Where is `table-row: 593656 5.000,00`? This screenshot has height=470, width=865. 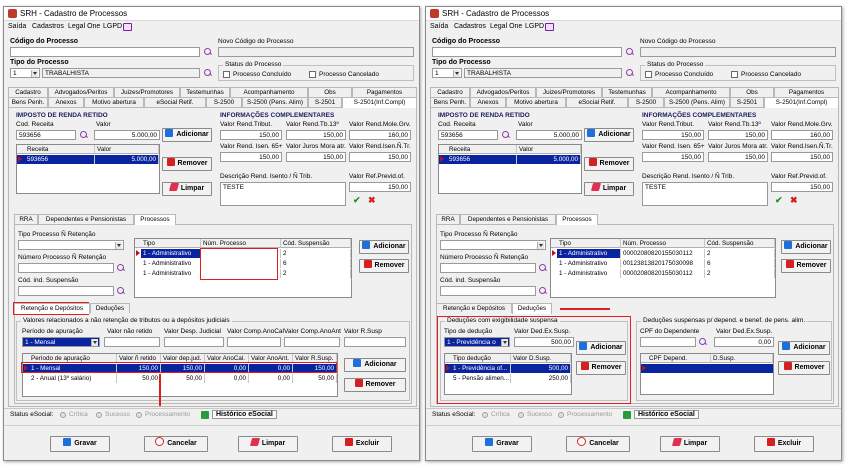 table-row: 593656 5.000,00 is located at coordinates (510, 159).